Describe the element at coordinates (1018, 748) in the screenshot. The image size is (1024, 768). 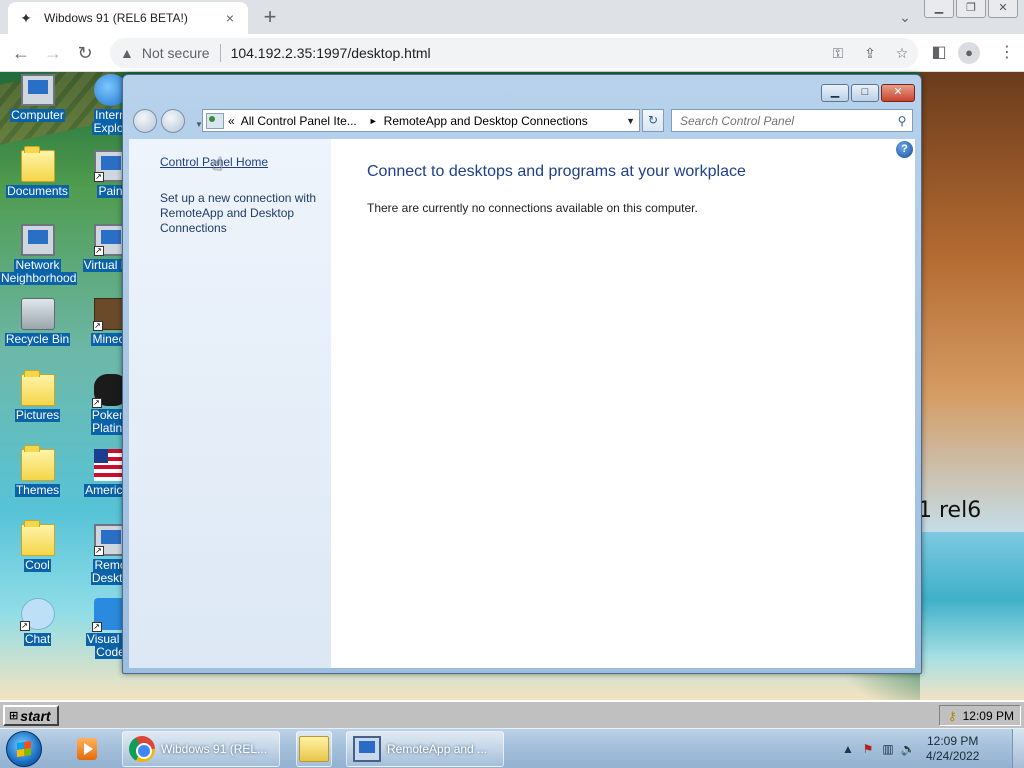
I see `show-desktop-button` at that location.